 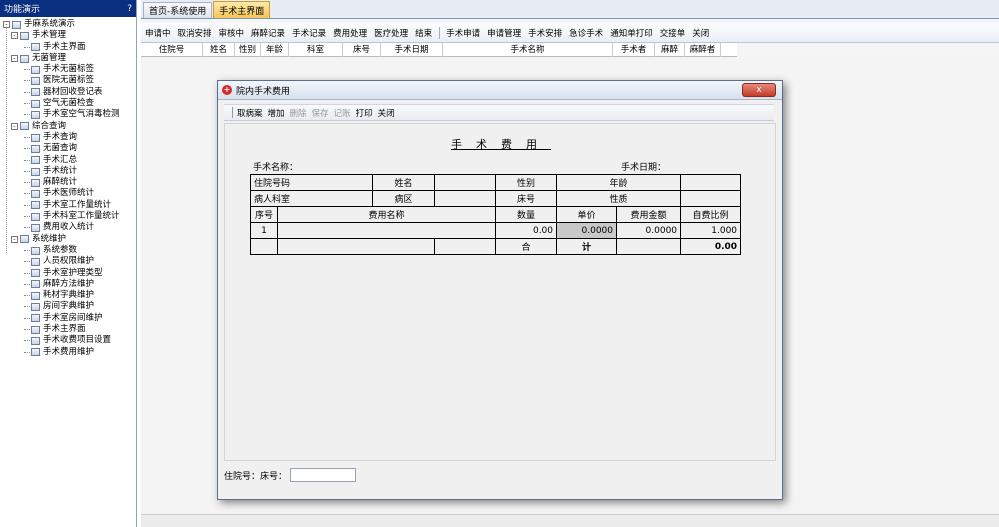 I want to click on tree-group-sterile-management: - 无菌管理, so click(x=68, y=58).